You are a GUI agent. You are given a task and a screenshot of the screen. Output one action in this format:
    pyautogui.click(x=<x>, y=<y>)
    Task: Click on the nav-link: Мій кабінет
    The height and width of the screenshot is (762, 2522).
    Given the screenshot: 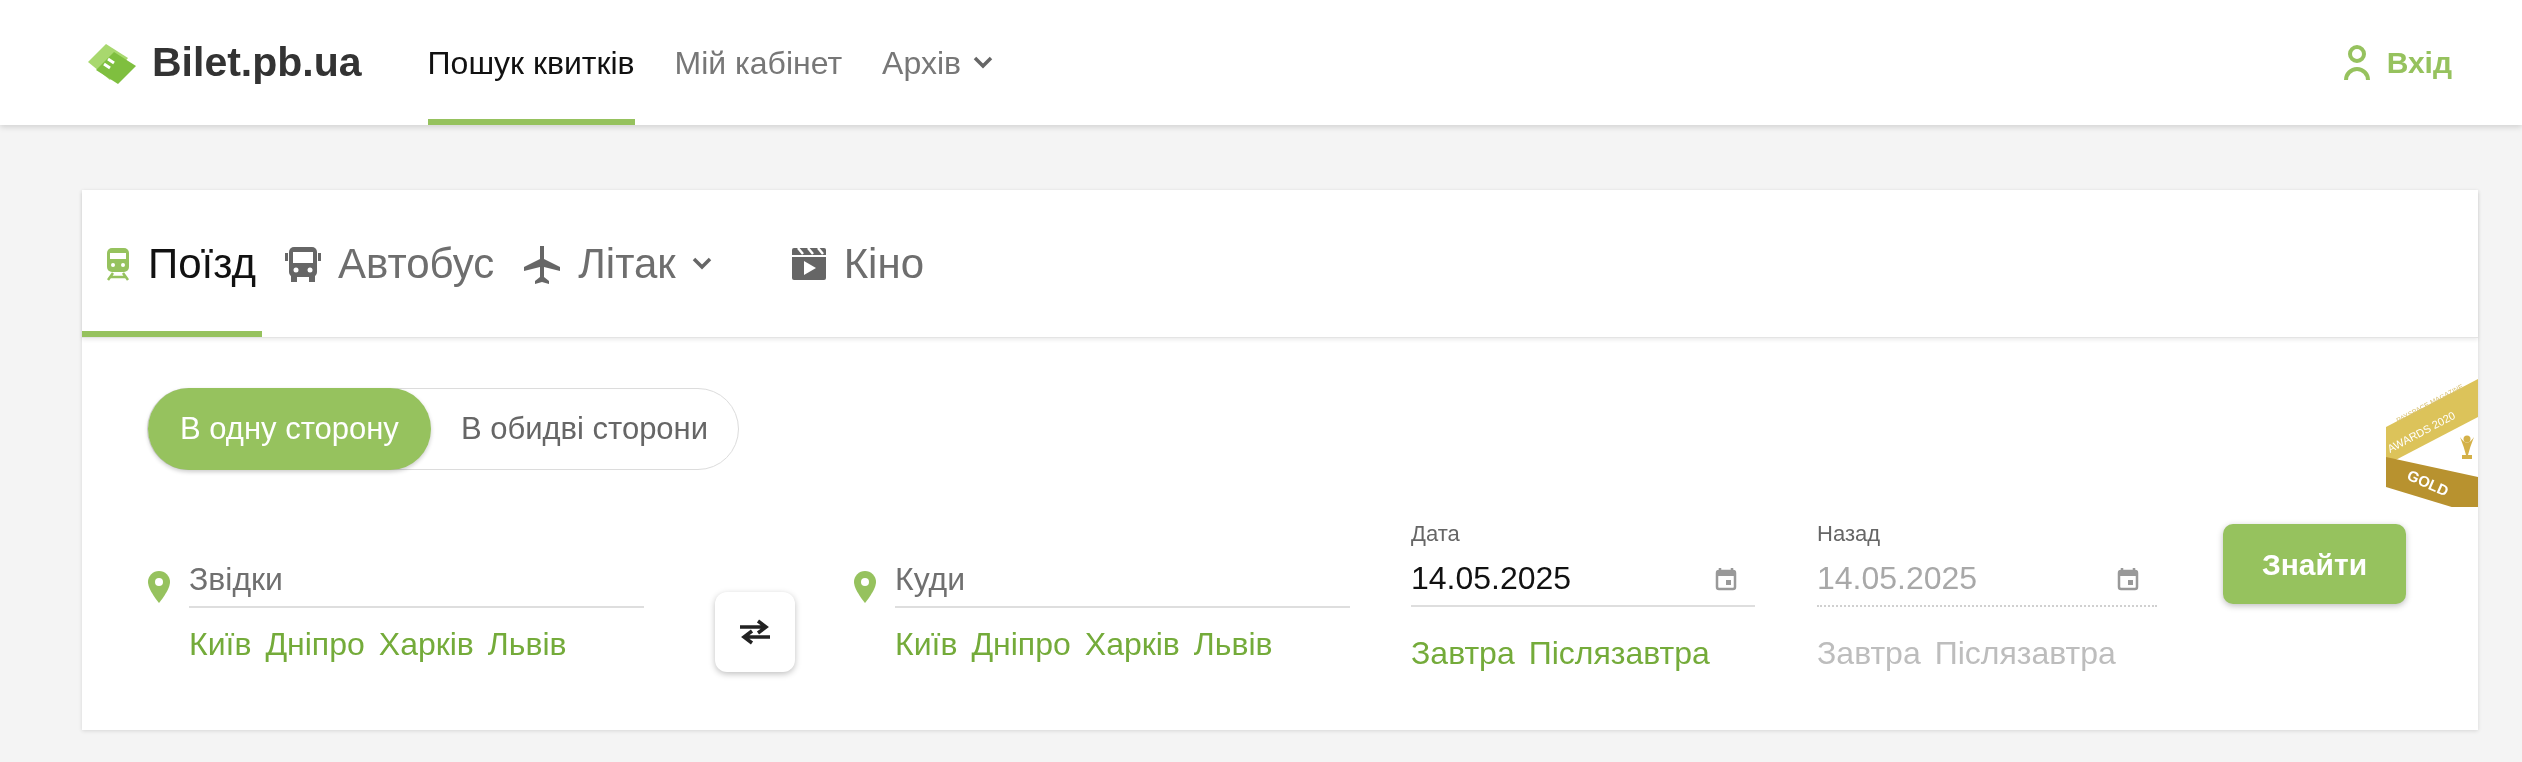 What is the action you would take?
    pyautogui.click(x=758, y=62)
    